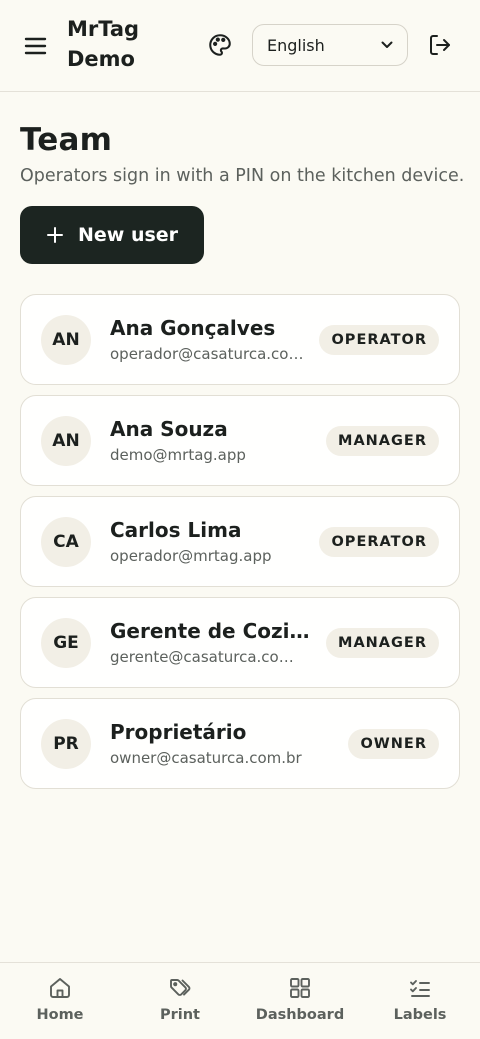 This screenshot has width=480, height=1039. I want to click on user-email: operador@mrtag.app, so click(191, 556).